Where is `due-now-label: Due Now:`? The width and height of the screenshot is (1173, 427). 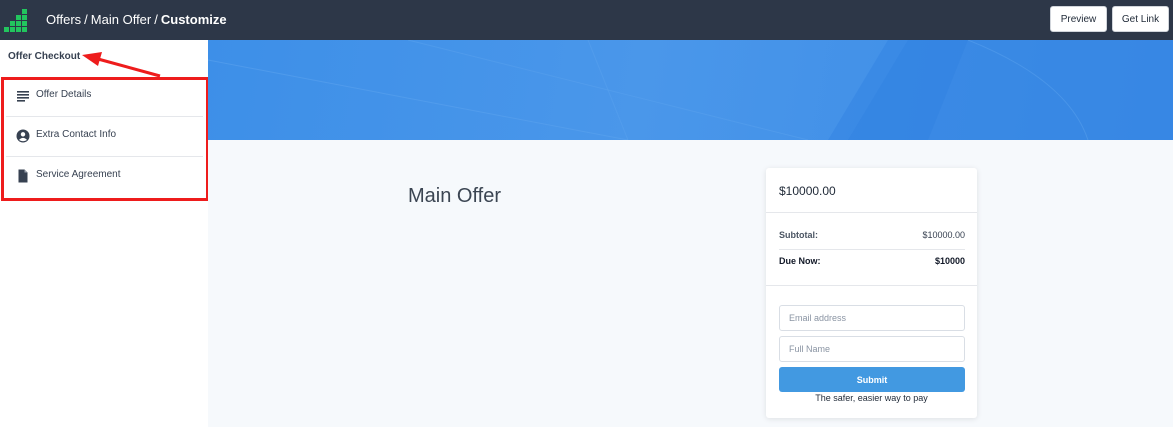
due-now-label: Due Now: is located at coordinates (800, 261).